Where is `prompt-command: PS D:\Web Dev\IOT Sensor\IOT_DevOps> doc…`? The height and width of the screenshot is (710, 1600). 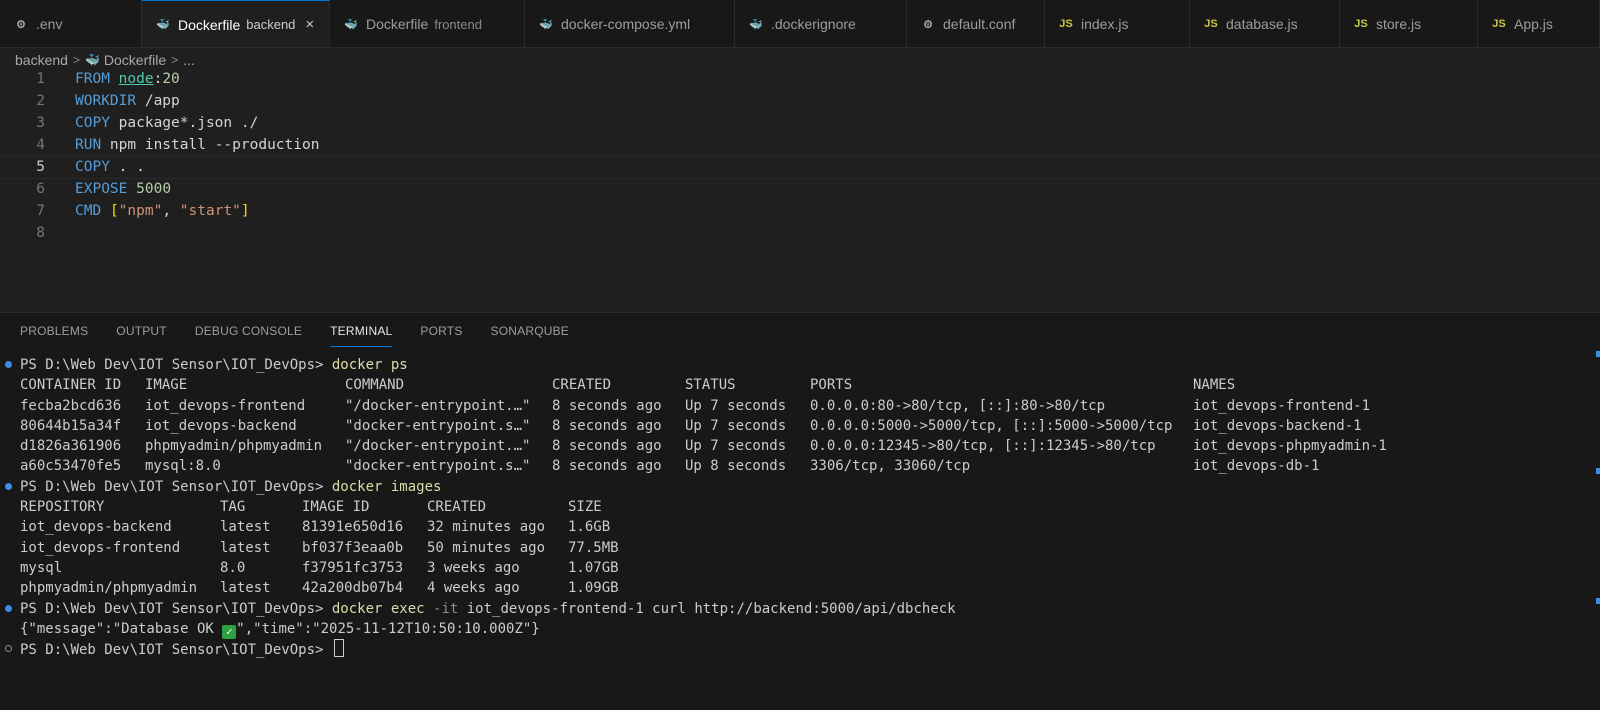 prompt-command: PS D:\Web Dev\IOT Sensor\IOT_DevOps> doc… is located at coordinates (488, 609).